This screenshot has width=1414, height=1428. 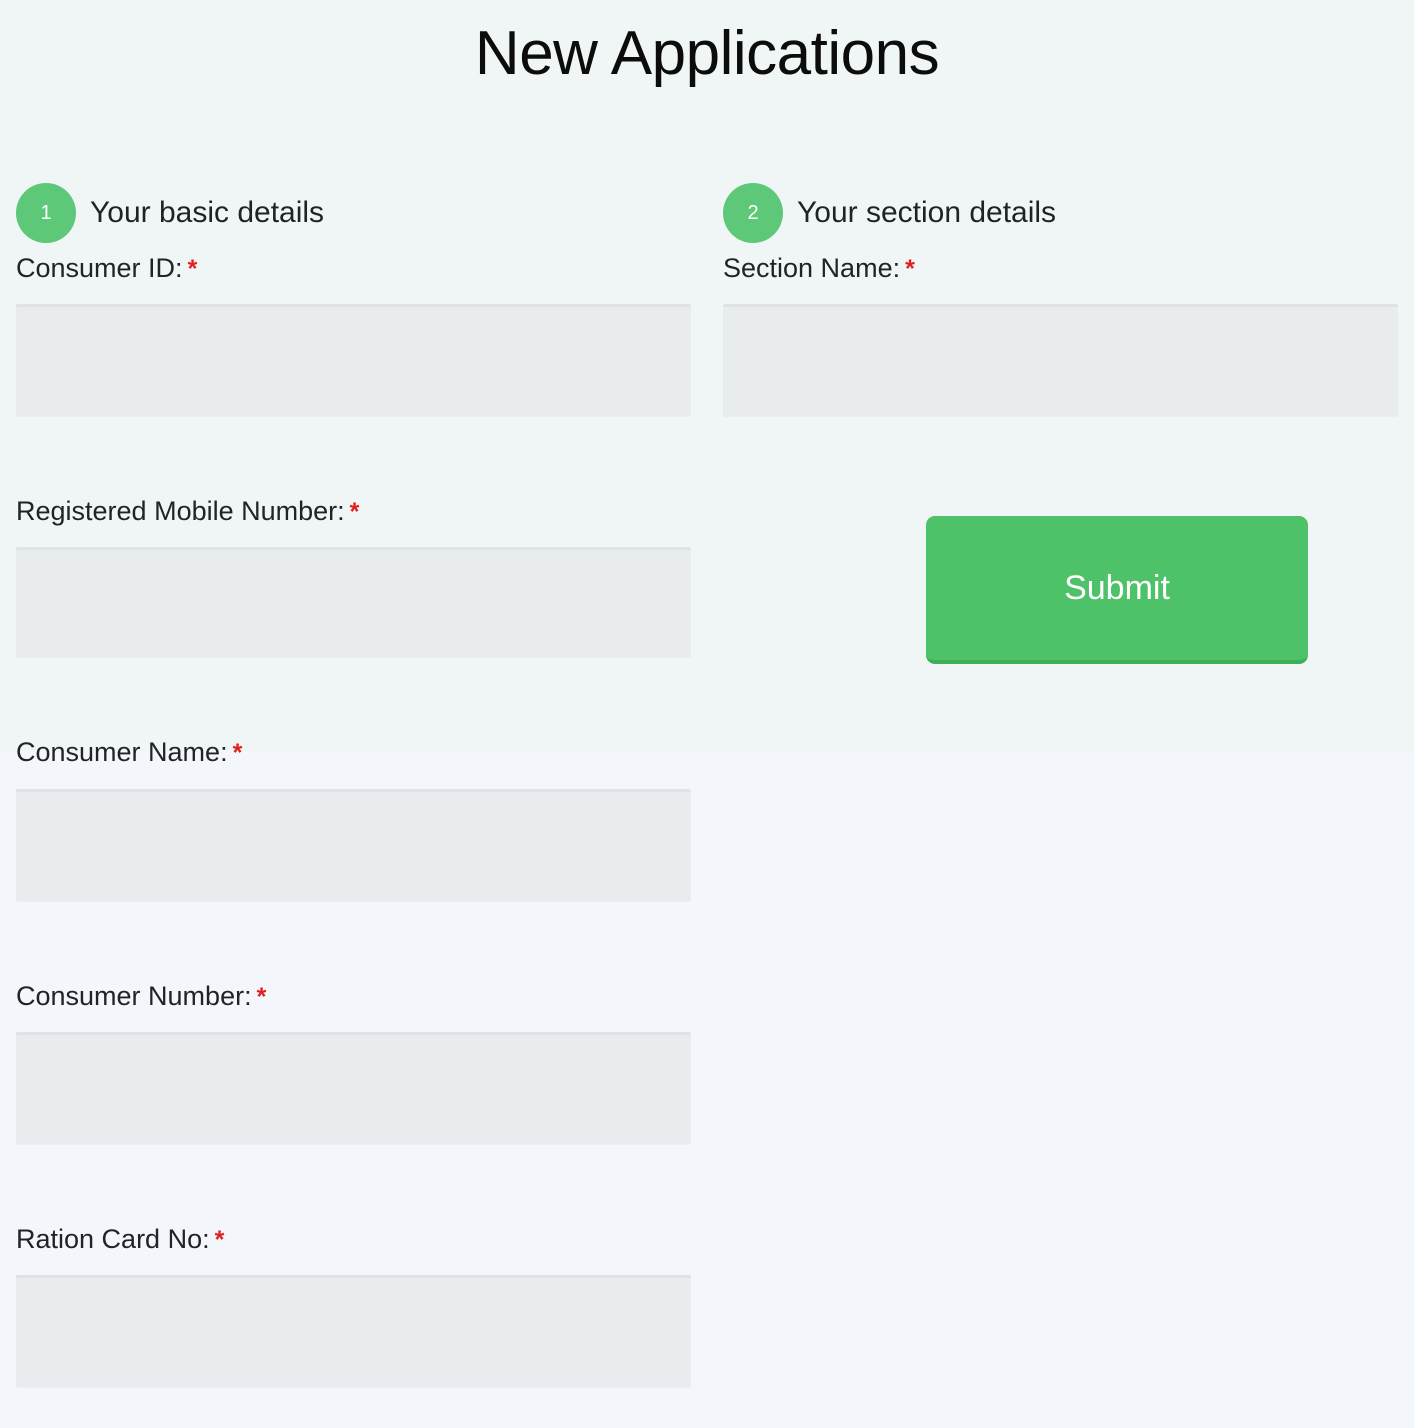 What do you see at coordinates (353, 1330) in the screenshot?
I see `ration-card-no-input` at bounding box center [353, 1330].